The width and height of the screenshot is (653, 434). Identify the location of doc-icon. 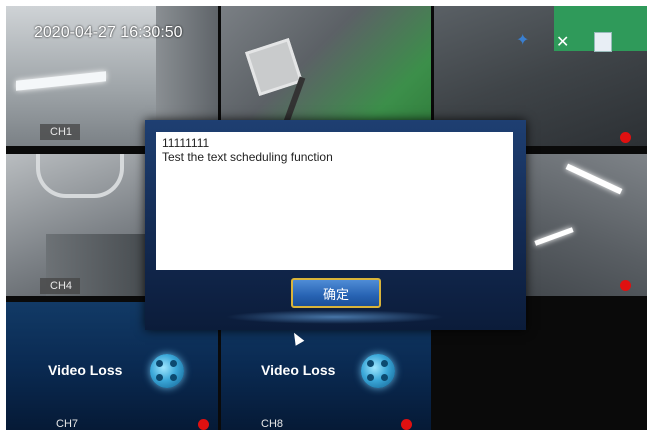
(603, 42).